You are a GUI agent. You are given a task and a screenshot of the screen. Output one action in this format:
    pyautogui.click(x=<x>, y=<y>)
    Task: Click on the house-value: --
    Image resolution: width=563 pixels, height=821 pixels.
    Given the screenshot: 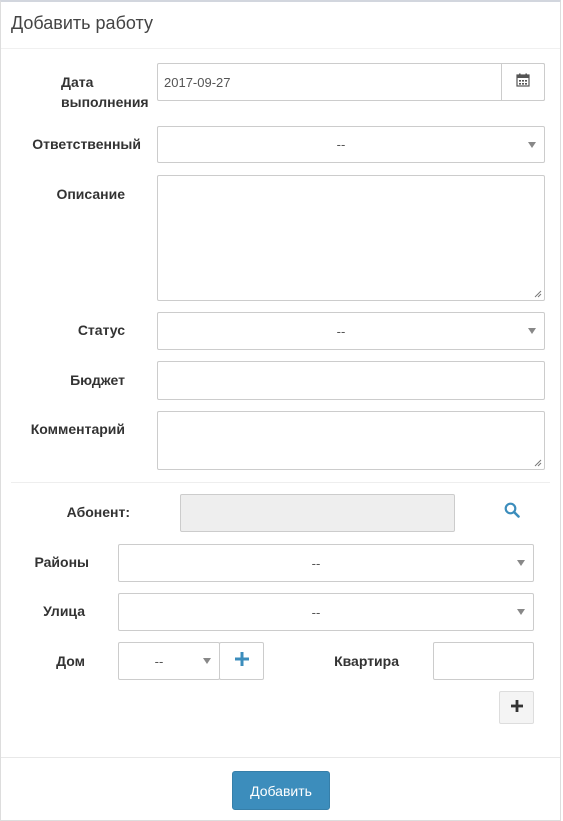 What is the action you would take?
    pyautogui.click(x=159, y=661)
    